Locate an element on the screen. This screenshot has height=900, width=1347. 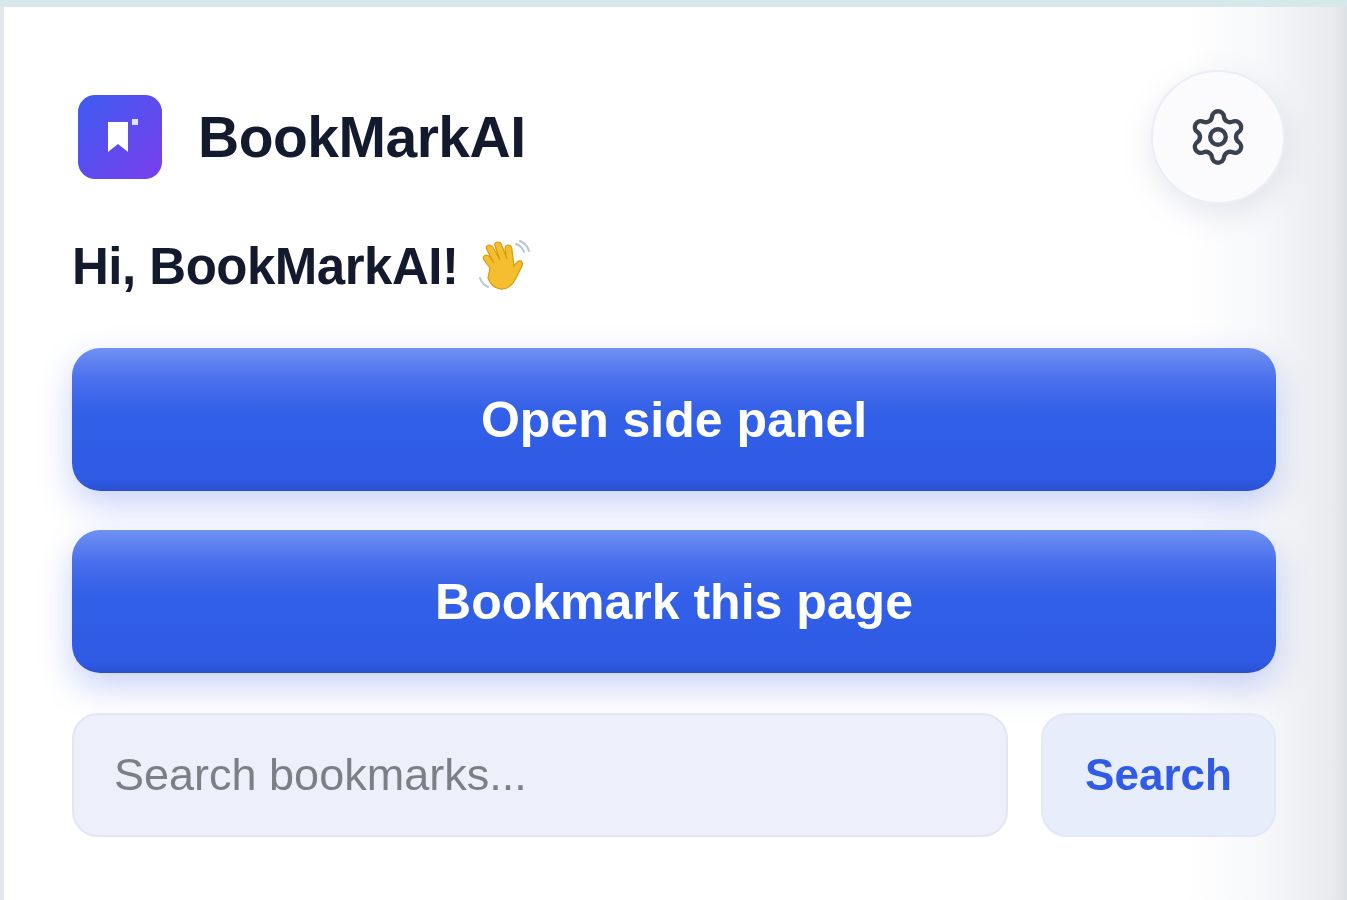
app-name: BookMarkAI is located at coordinates (362, 137).